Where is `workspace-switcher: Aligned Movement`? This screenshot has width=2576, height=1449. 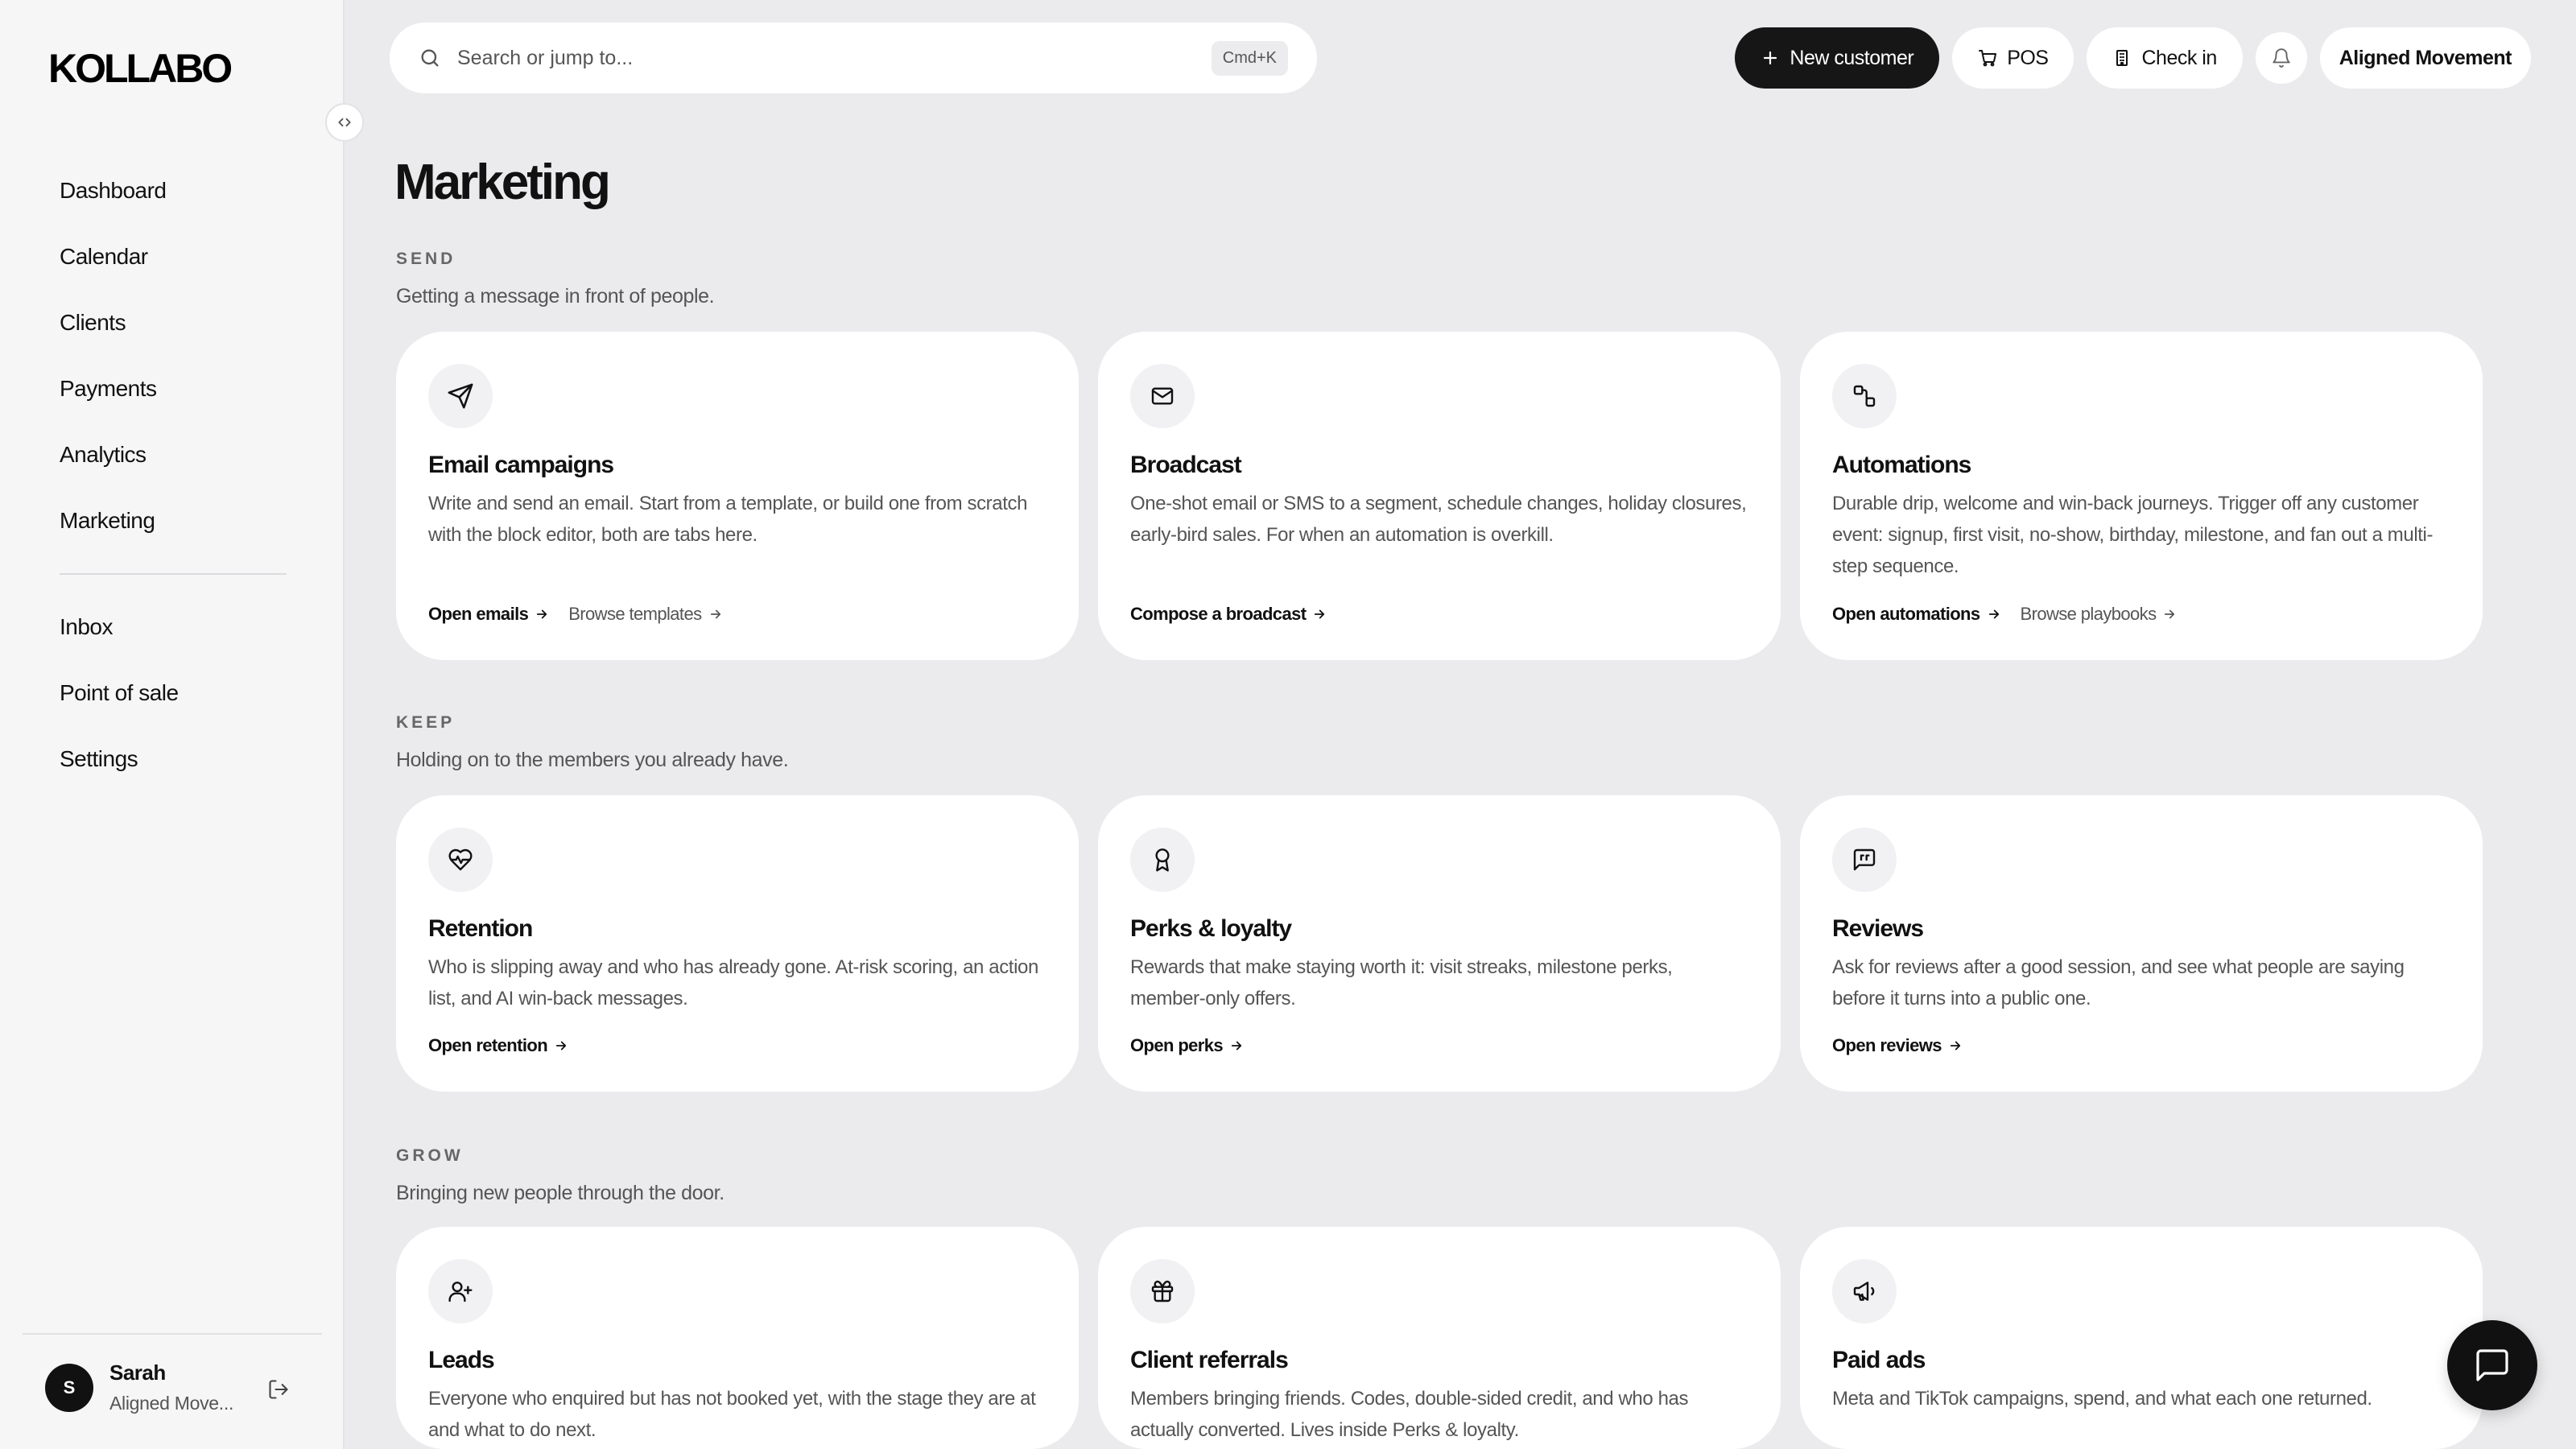
workspace-switcher: Aligned Movement is located at coordinates (2425, 58).